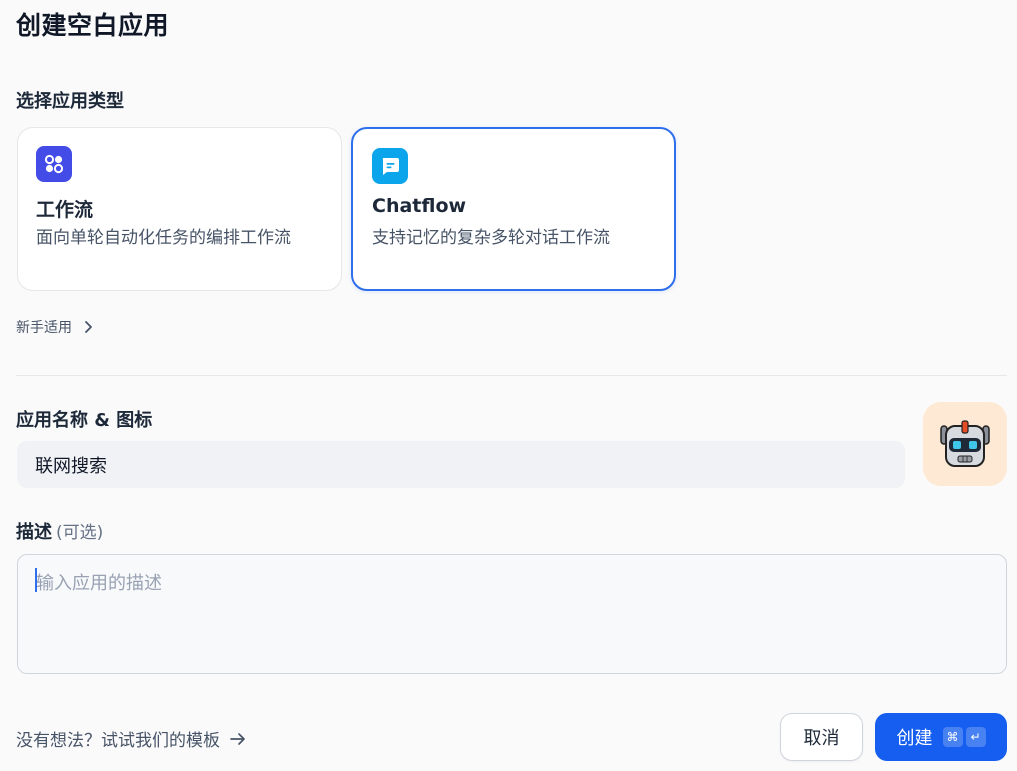 This screenshot has height=771, width=1017. What do you see at coordinates (80, 533) in the screenshot?
I see `optional-hint: (可选)` at bounding box center [80, 533].